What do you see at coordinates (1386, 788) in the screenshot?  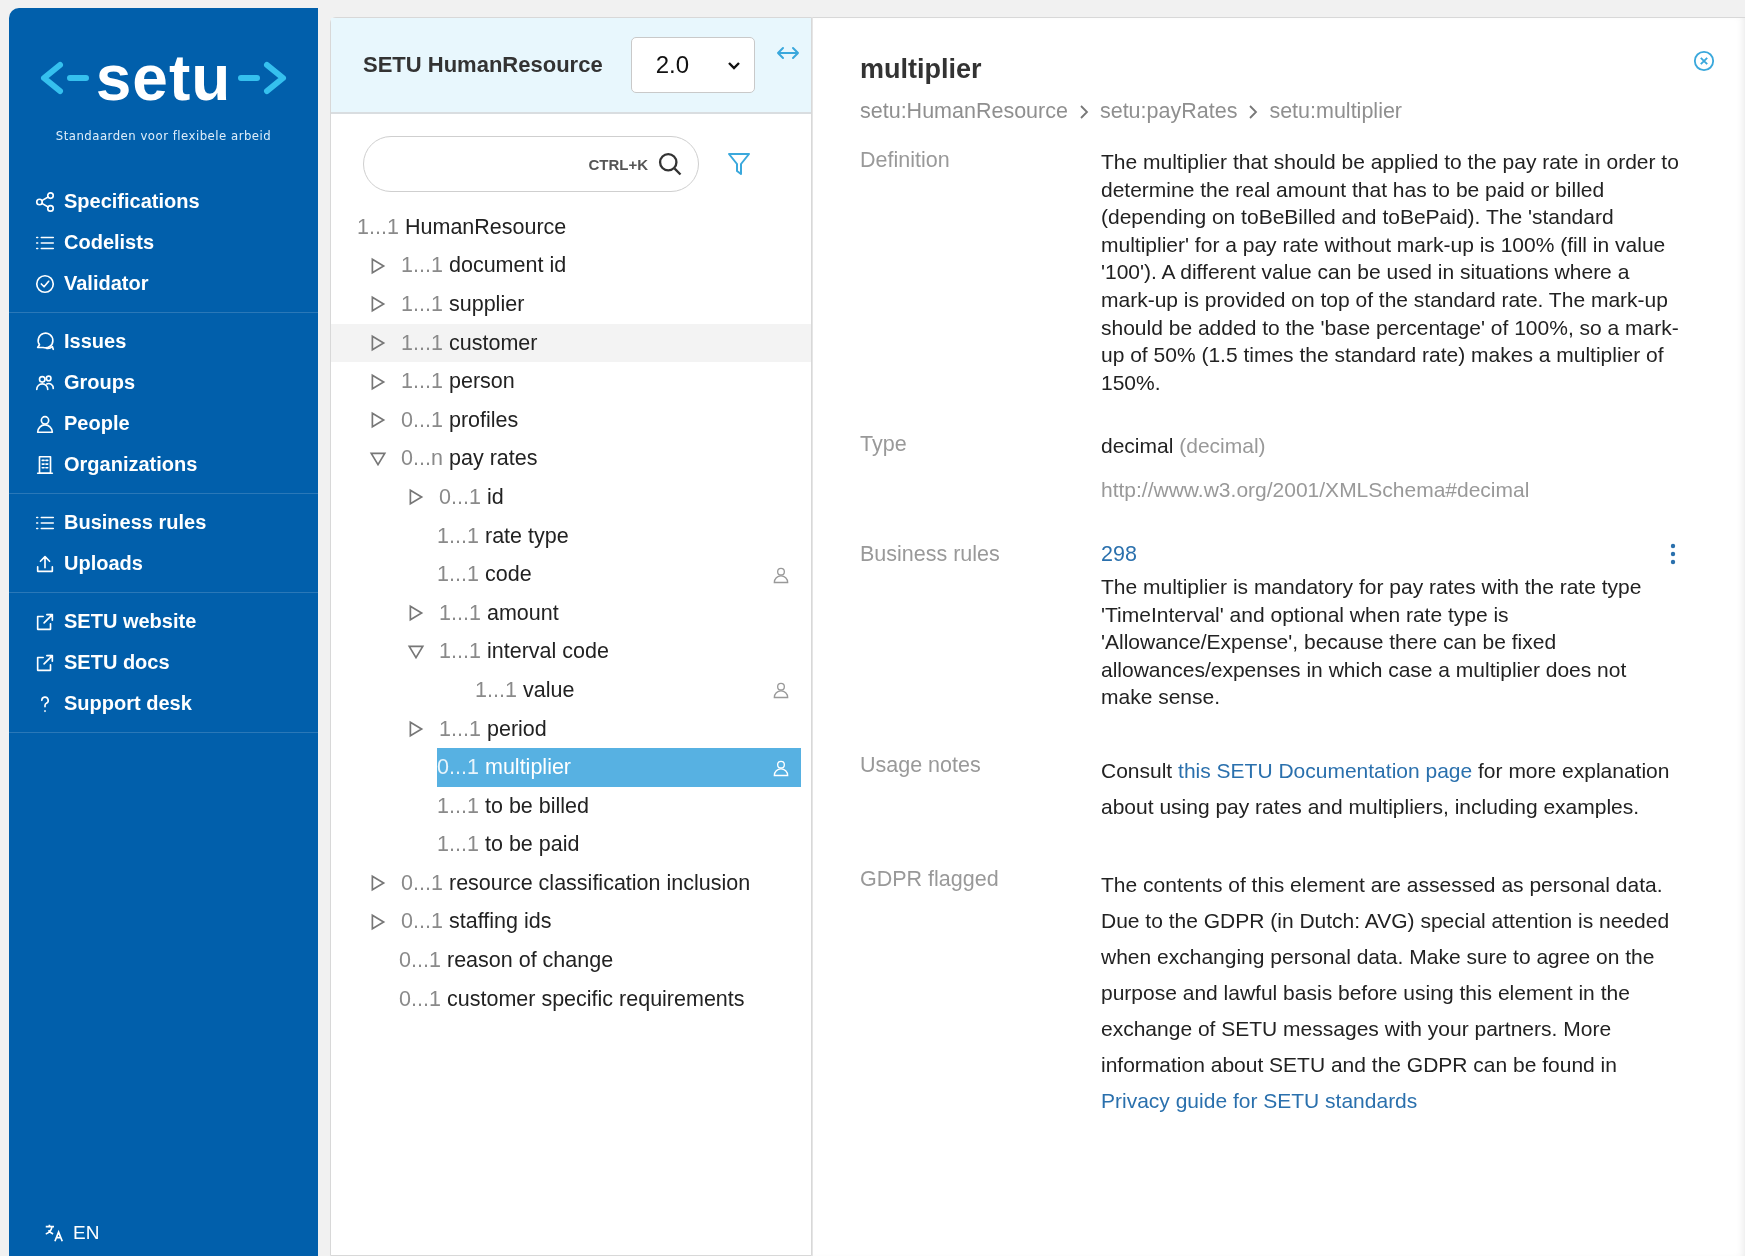 I see `notes-paragraph: Consult this SETU Documentation page for more explanation about using pay rates and multipliers, including examples.` at bounding box center [1386, 788].